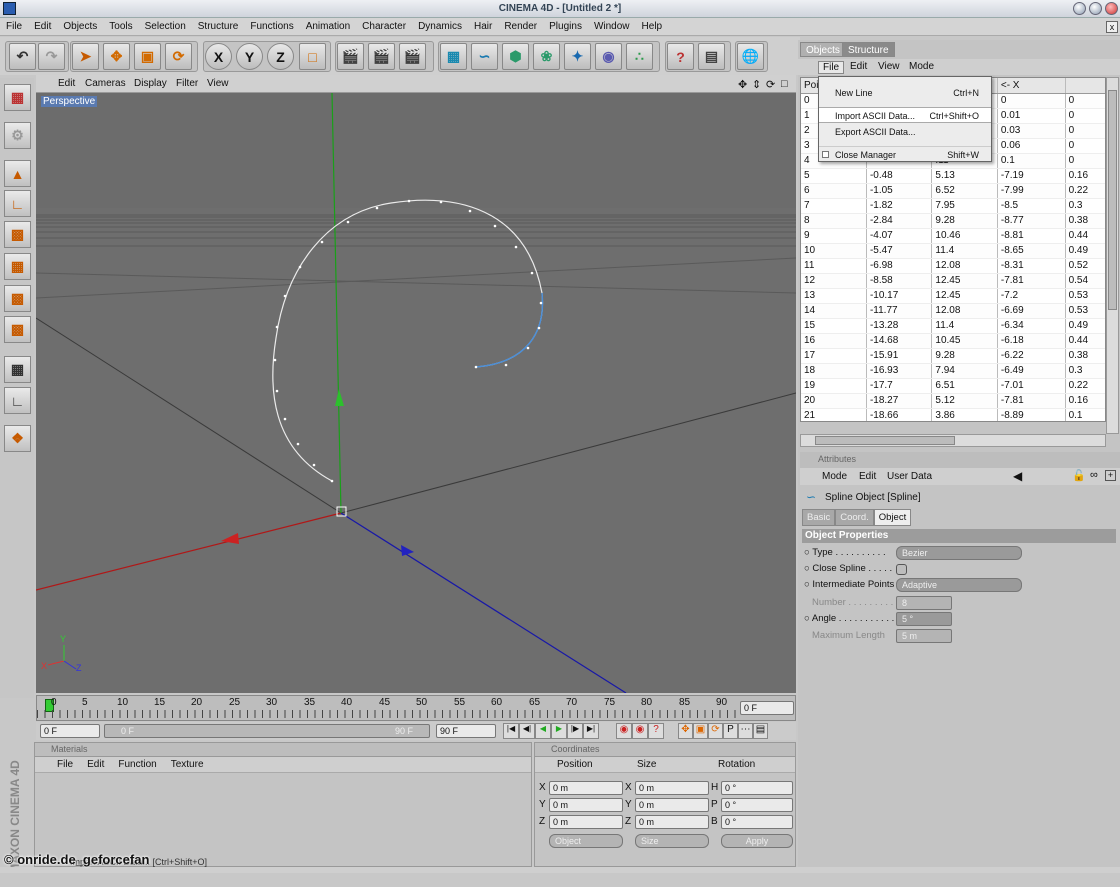 The image size is (1120, 887). Describe the element at coordinates (757, 822) in the screenshot. I see `rotation-b-field: 0 °` at that location.